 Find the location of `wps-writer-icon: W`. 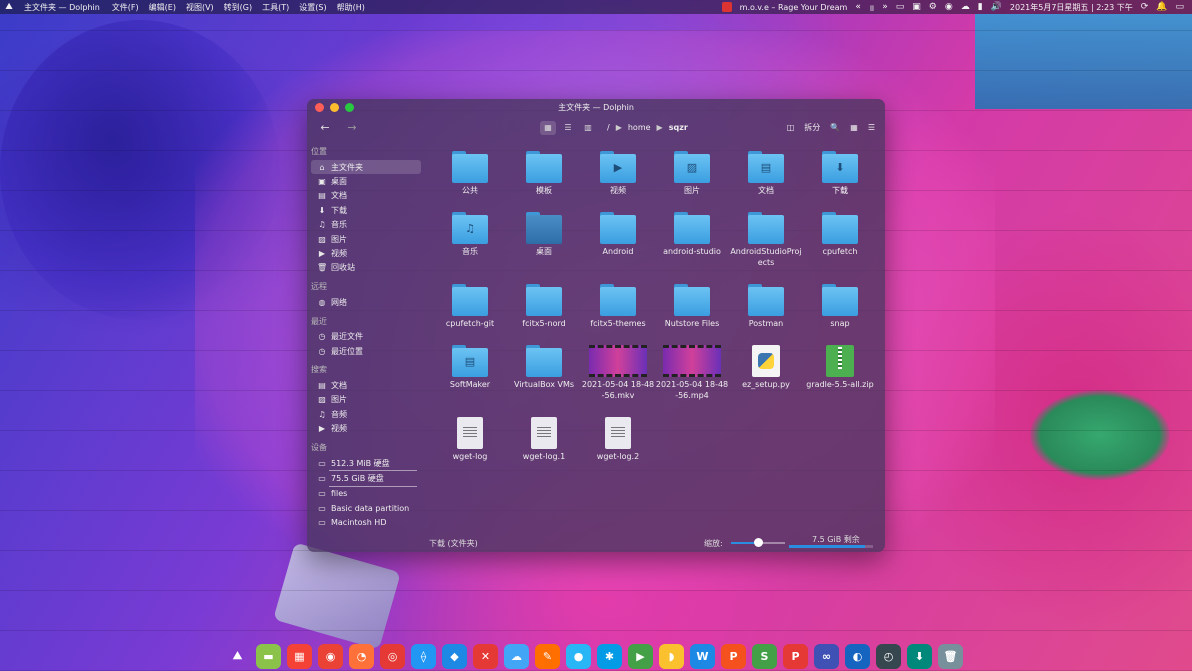

wps-writer-icon: W is located at coordinates (702, 656).